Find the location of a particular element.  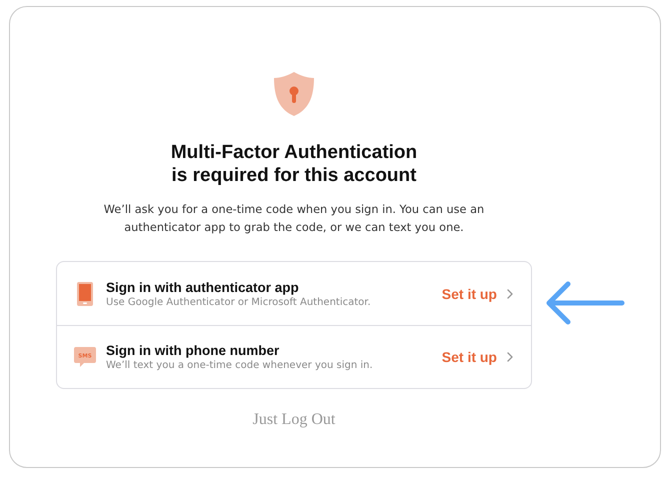

option-title: Sign in with phone number is located at coordinates (193, 350).